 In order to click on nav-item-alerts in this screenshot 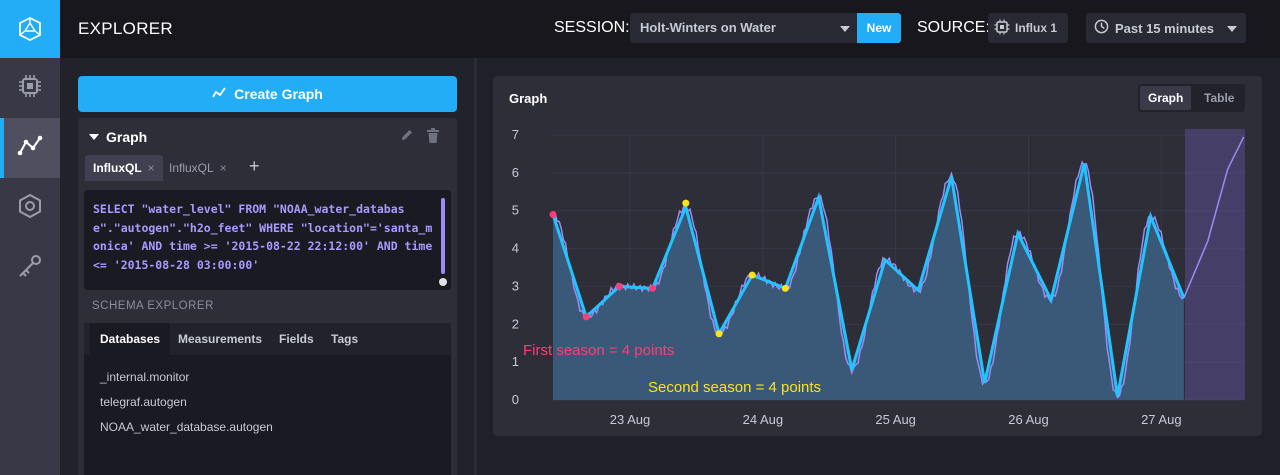, I will do `click(30, 208)`.